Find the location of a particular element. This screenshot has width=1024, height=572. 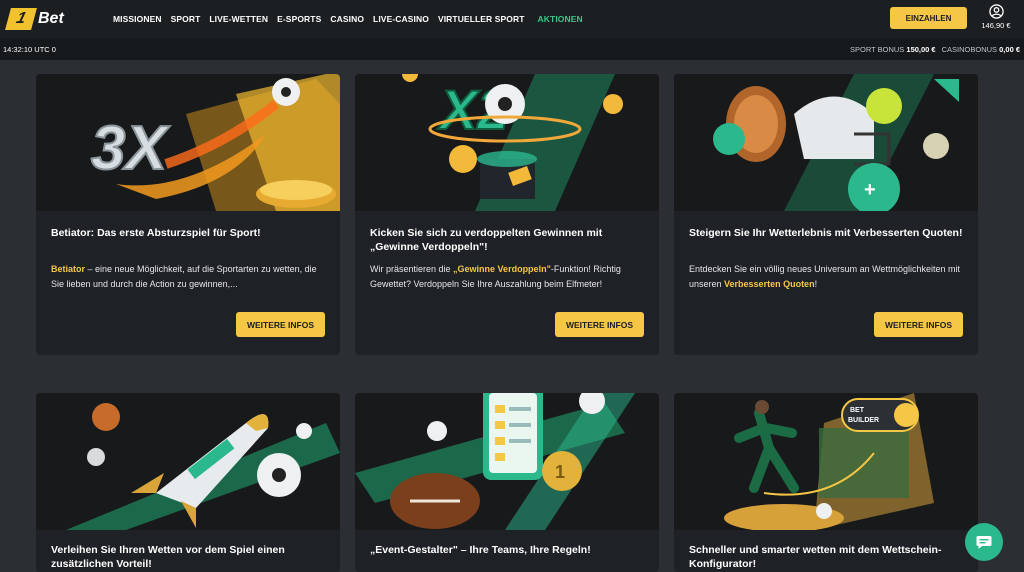

betiator-banner-image: 3X is located at coordinates (188, 142).